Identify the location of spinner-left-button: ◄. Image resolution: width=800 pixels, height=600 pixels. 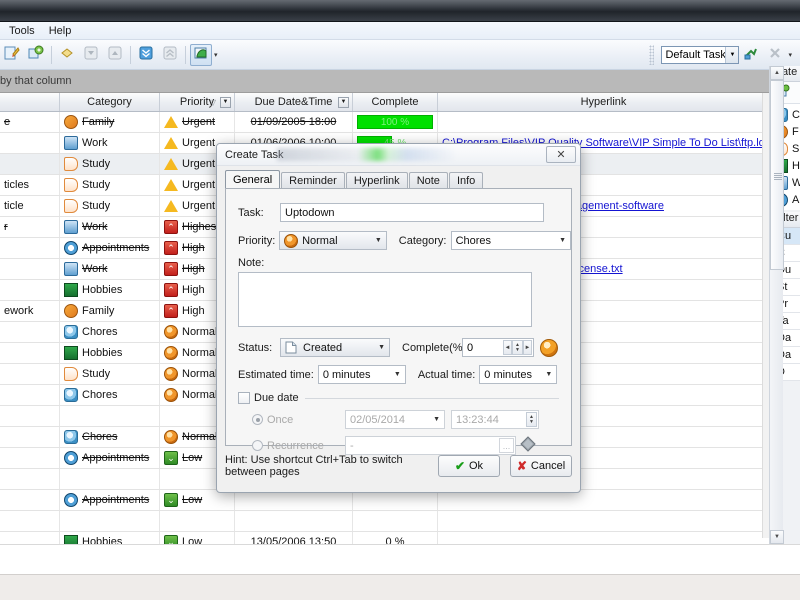
(507, 347).